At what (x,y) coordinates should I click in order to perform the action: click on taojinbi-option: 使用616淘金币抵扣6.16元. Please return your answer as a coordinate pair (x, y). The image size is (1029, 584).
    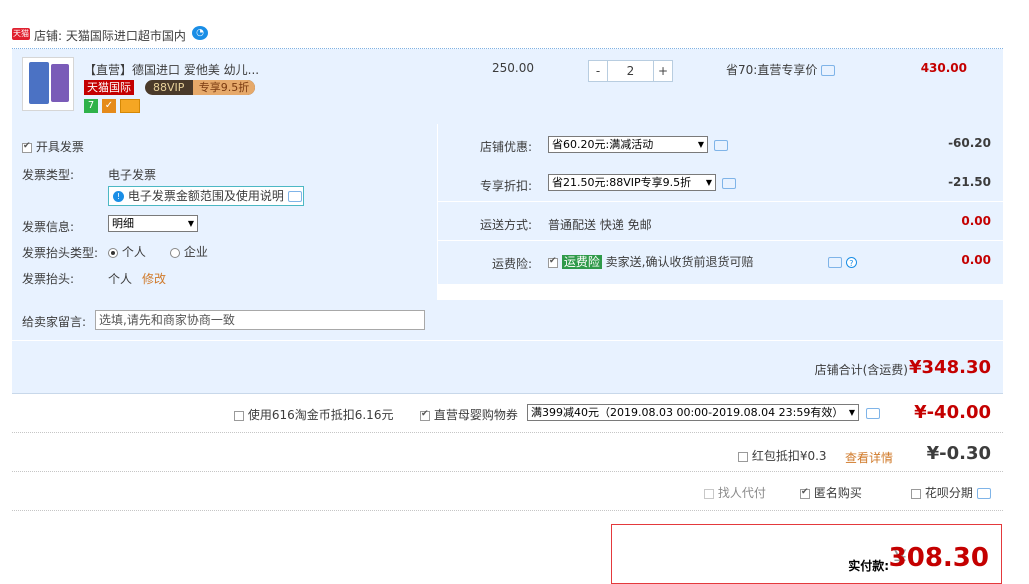
    Looking at the image, I should click on (313, 414).